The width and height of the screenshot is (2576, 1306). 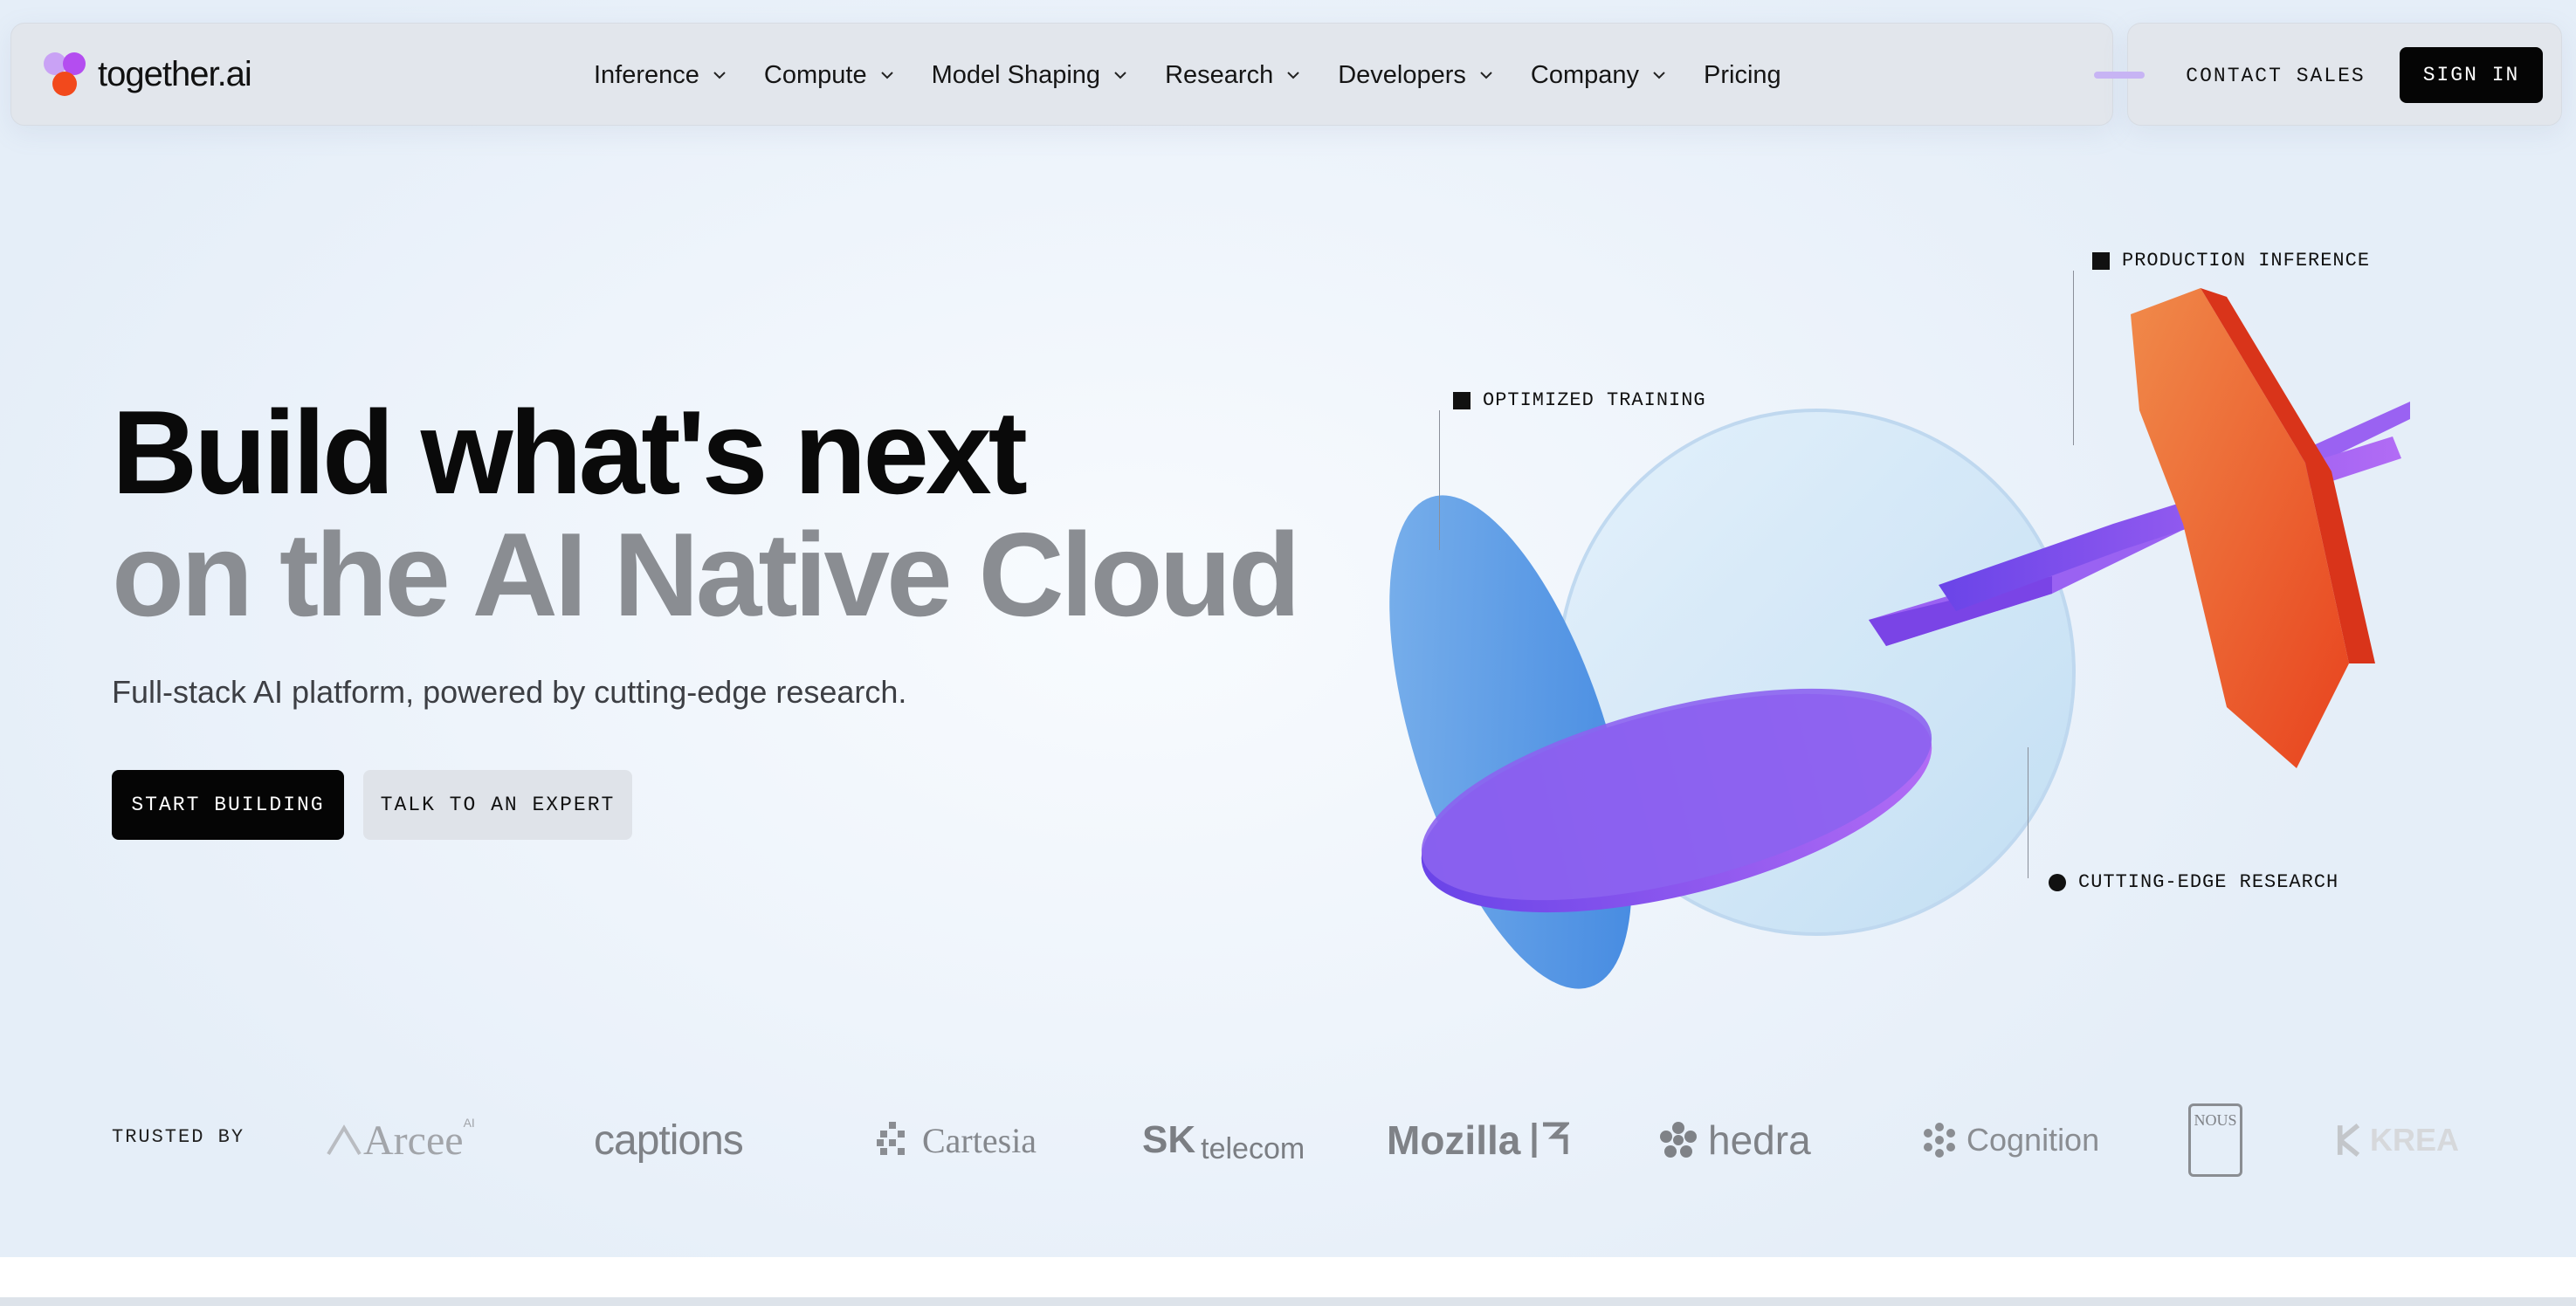 I want to click on page-bottom-strip, so click(x=1288, y=1301).